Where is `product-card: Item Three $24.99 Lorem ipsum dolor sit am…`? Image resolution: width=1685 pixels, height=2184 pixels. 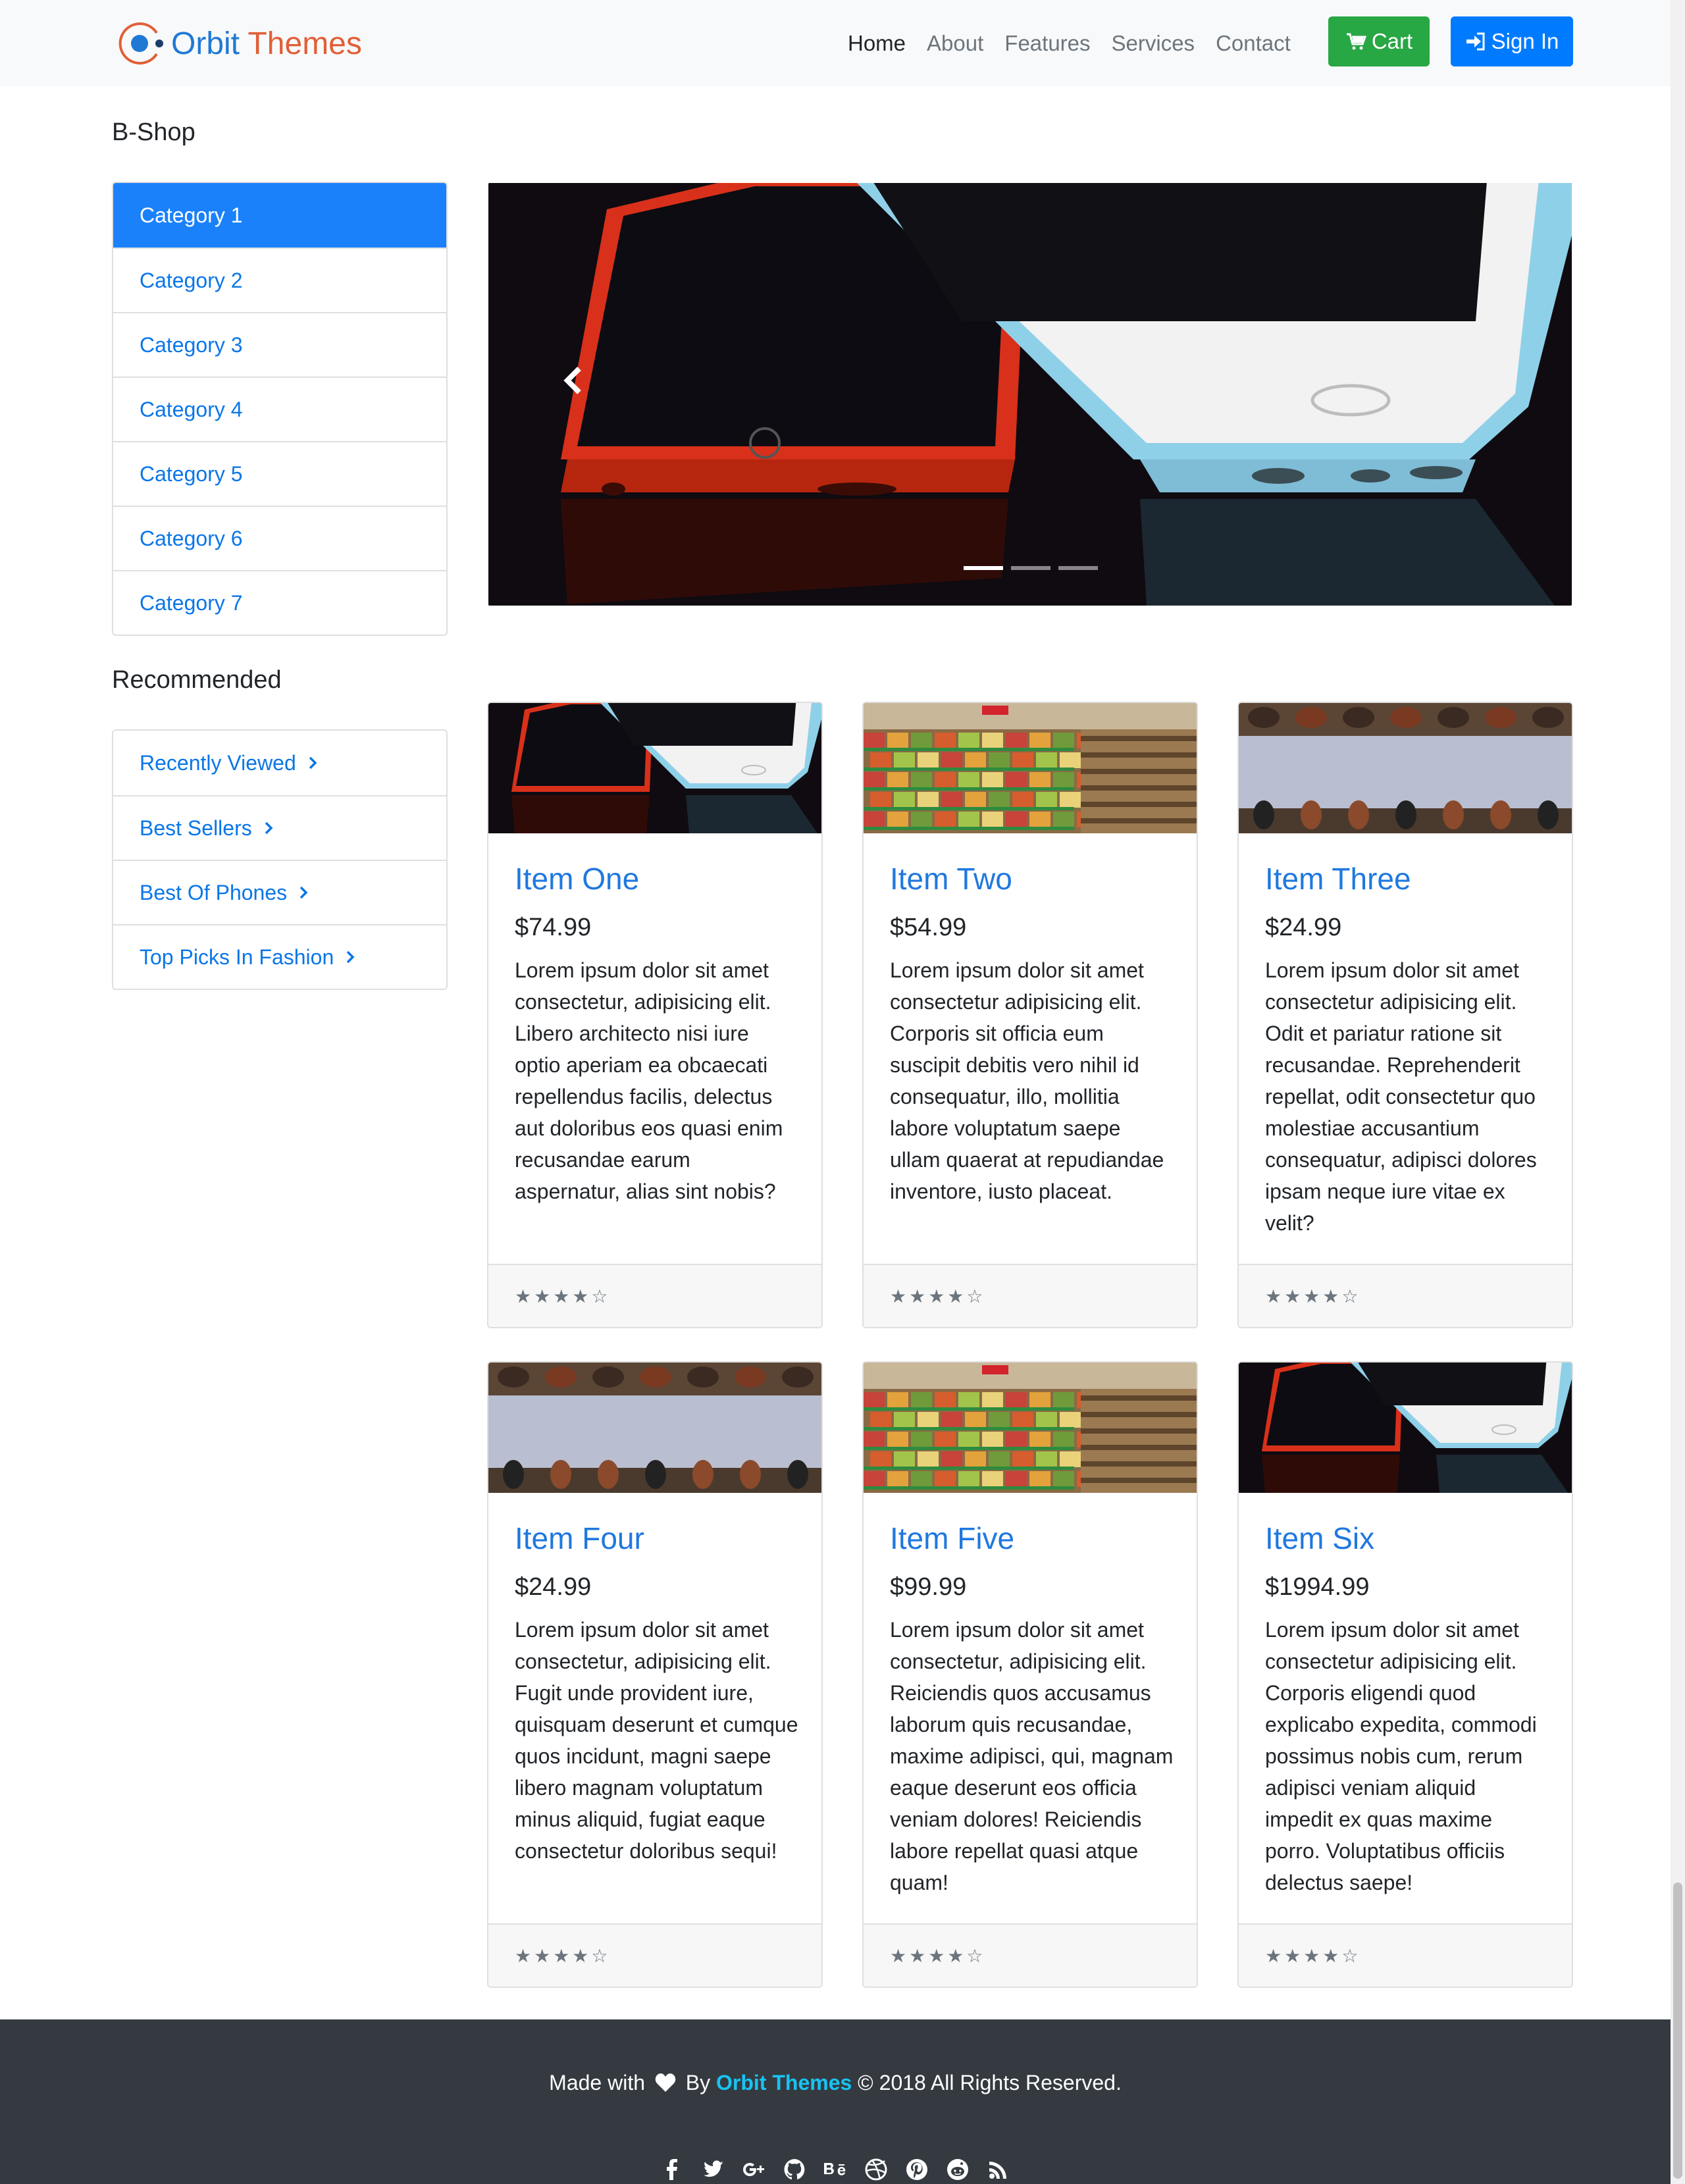 product-card: Item Three $24.99 Lorem ipsum dolor sit am… is located at coordinates (1405, 1015).